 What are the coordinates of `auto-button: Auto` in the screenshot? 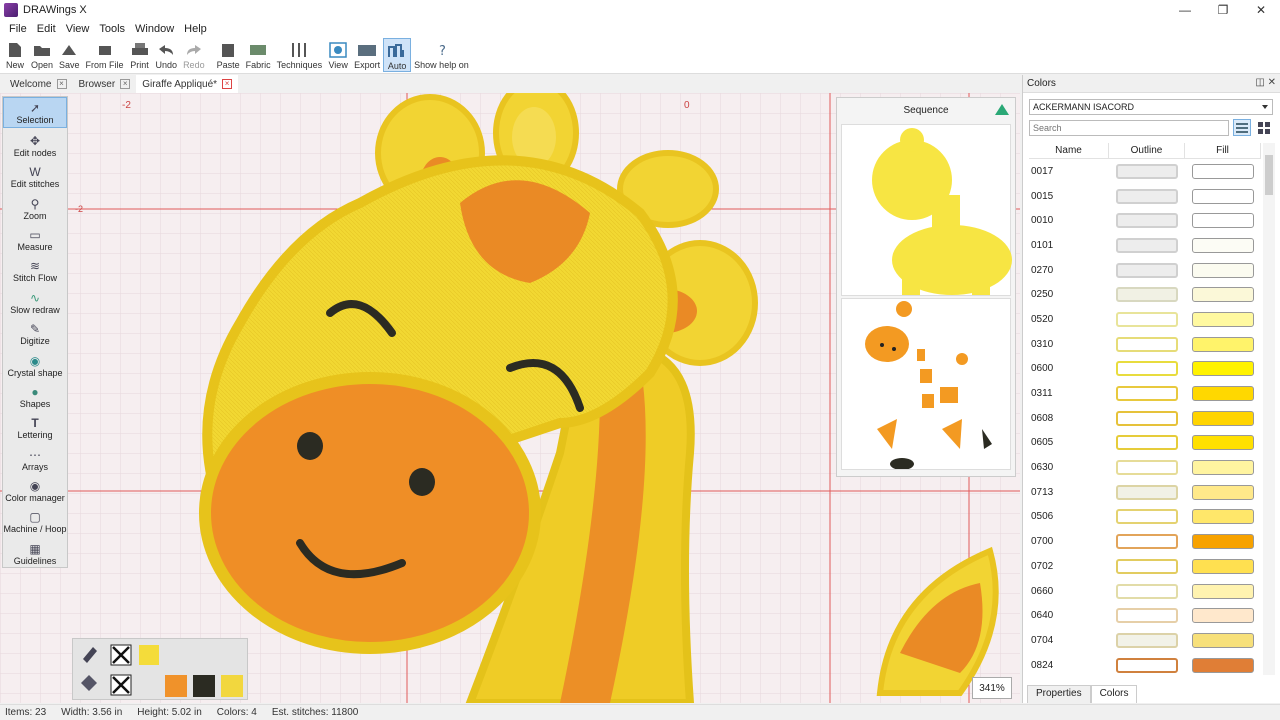 It's located at (397, 55).